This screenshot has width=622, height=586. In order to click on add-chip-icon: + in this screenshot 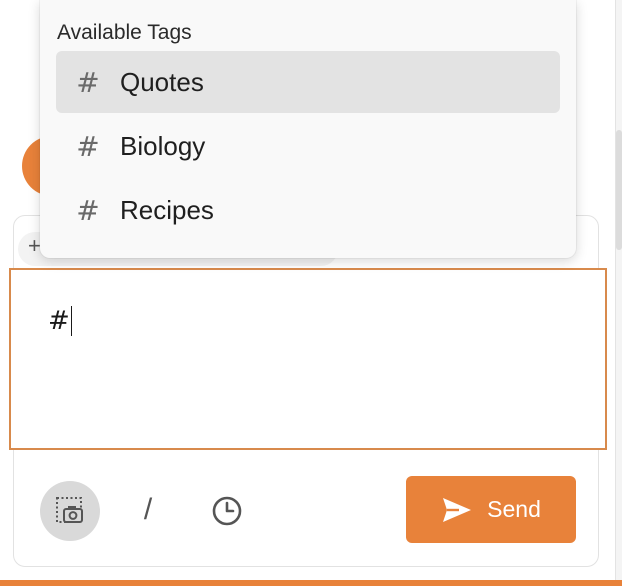, I will do `click(34, 246)`.